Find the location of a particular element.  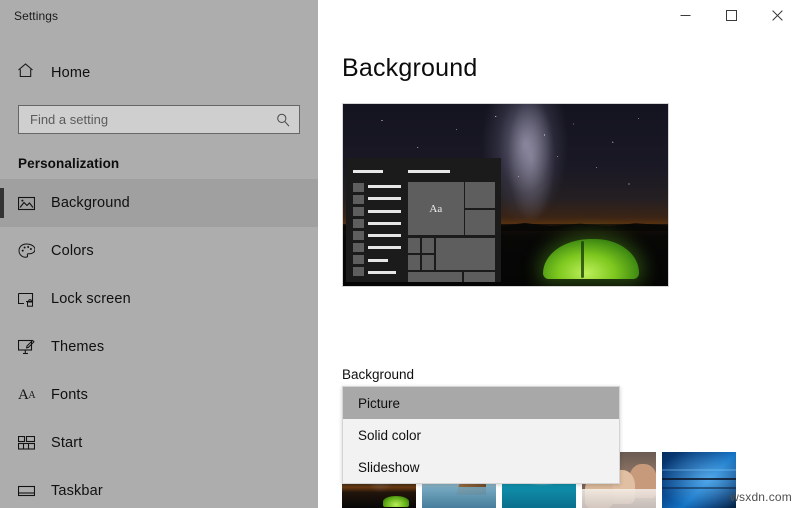

palette-icon is located at coordinates (31, 251).